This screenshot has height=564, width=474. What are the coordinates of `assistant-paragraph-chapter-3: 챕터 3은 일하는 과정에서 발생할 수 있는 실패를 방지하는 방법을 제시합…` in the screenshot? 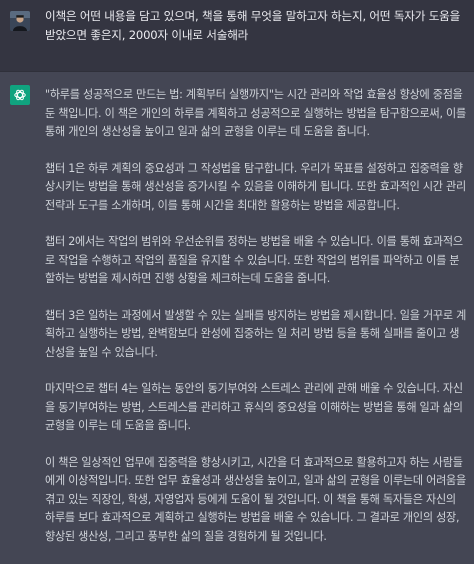 It's located at (256, 333).